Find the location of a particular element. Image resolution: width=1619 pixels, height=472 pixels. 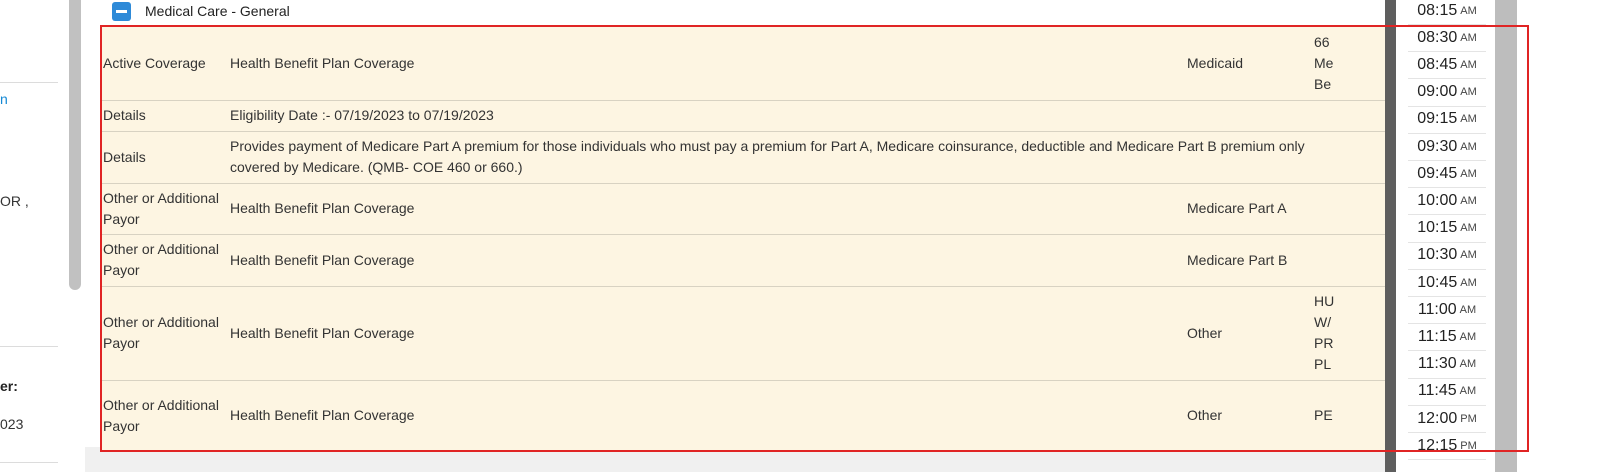

time-value: 10:15 is located at coordinates (1437, 228).